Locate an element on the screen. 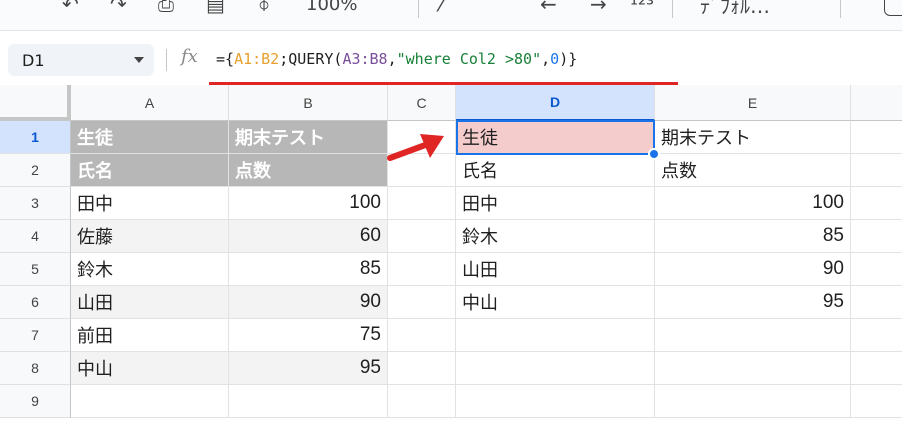 The image size is (902, 427). cell-e8 is located at coordinates (753, 368).